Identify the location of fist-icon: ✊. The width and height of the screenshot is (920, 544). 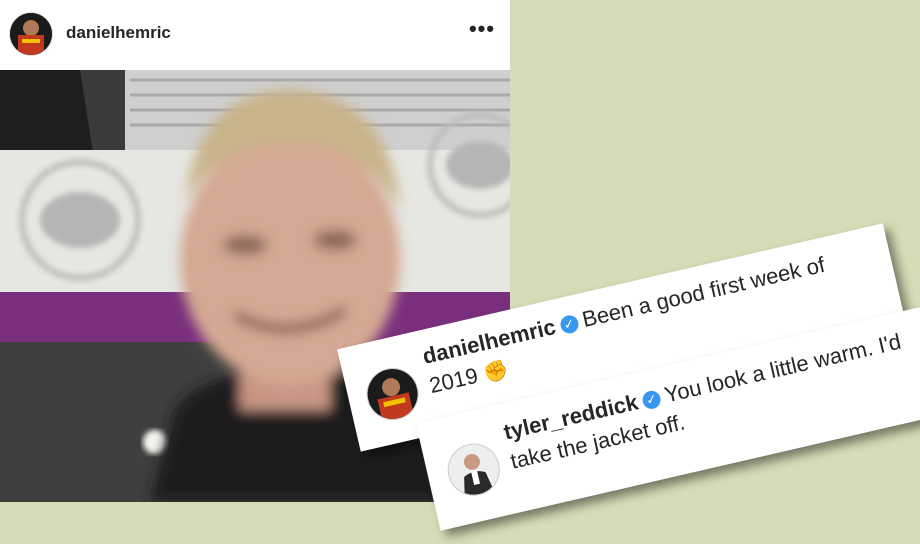
(496, 372).